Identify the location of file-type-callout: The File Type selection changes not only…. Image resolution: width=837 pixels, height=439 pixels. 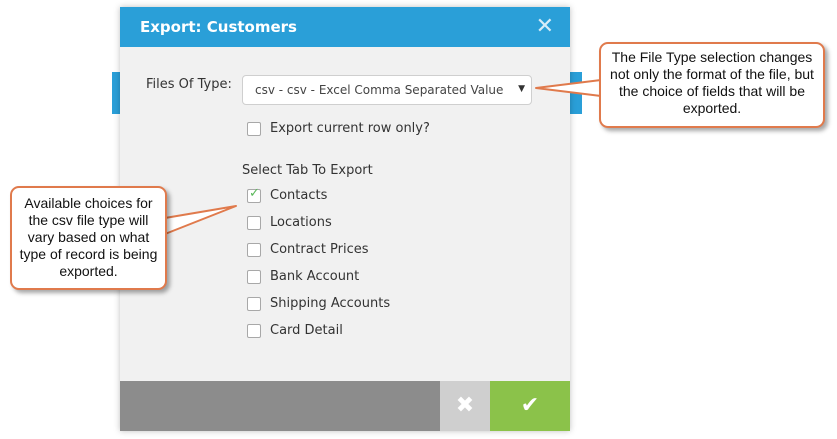
(712, 85).